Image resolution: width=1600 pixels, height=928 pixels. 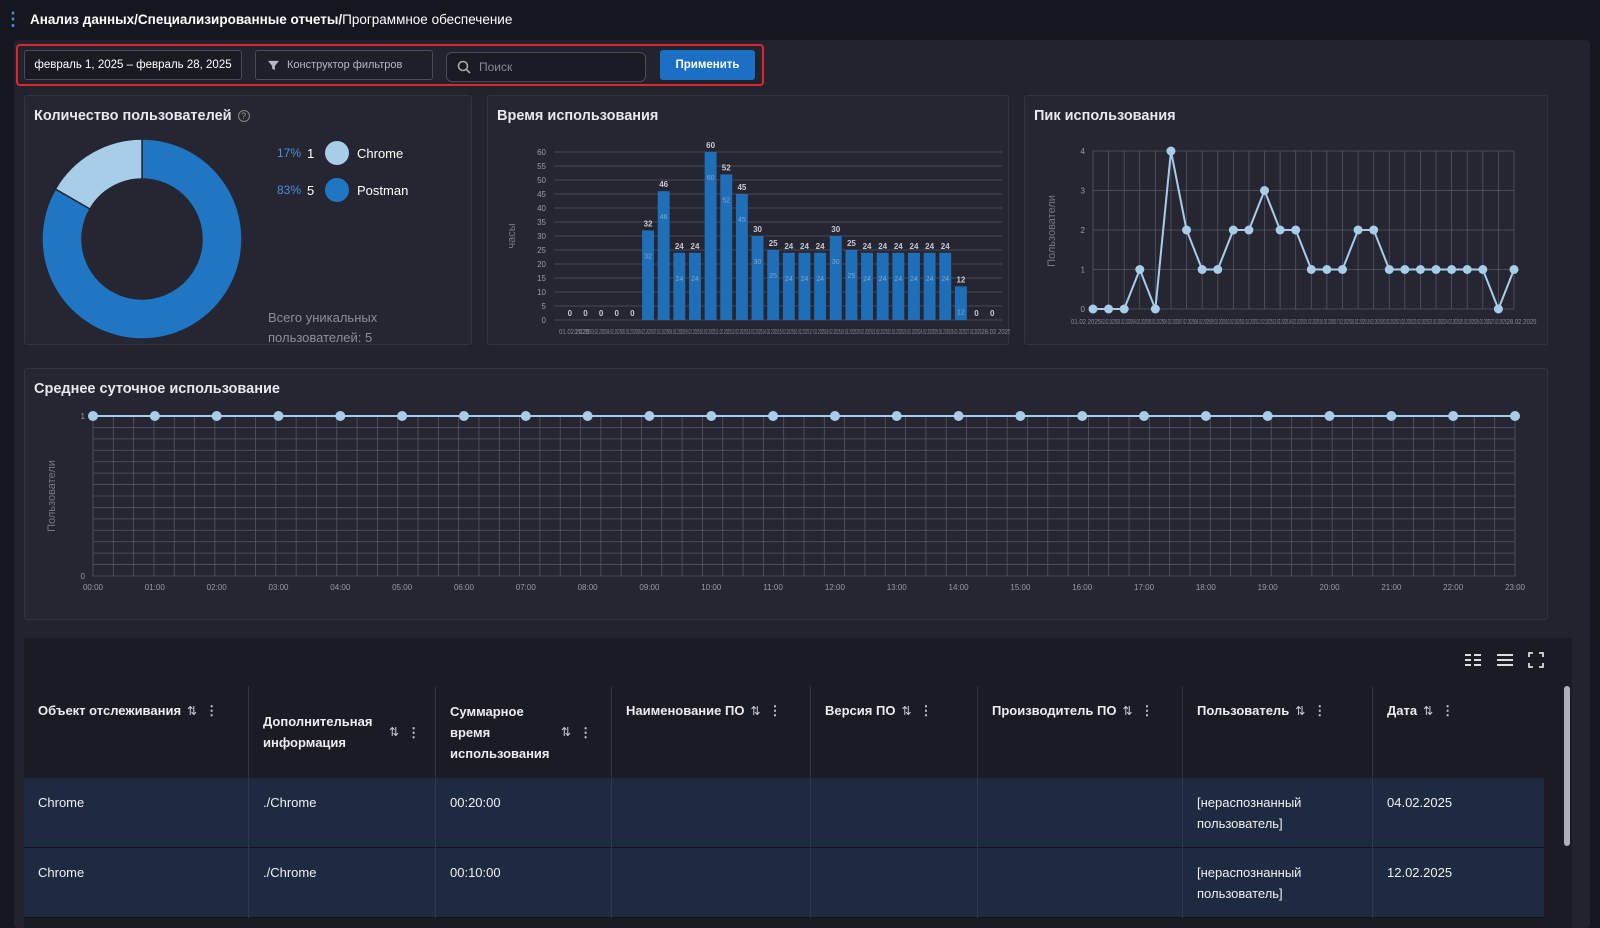 I want to click on legend-item-postman: 83% 5 Postman, so click(x=342, y=190).